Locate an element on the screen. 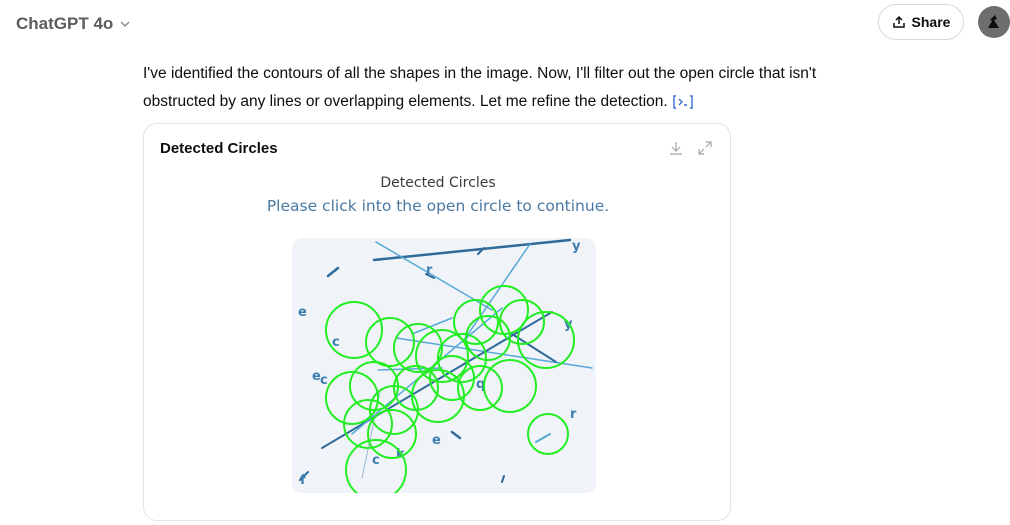  expand-icon is located at coordinates (705, 148).